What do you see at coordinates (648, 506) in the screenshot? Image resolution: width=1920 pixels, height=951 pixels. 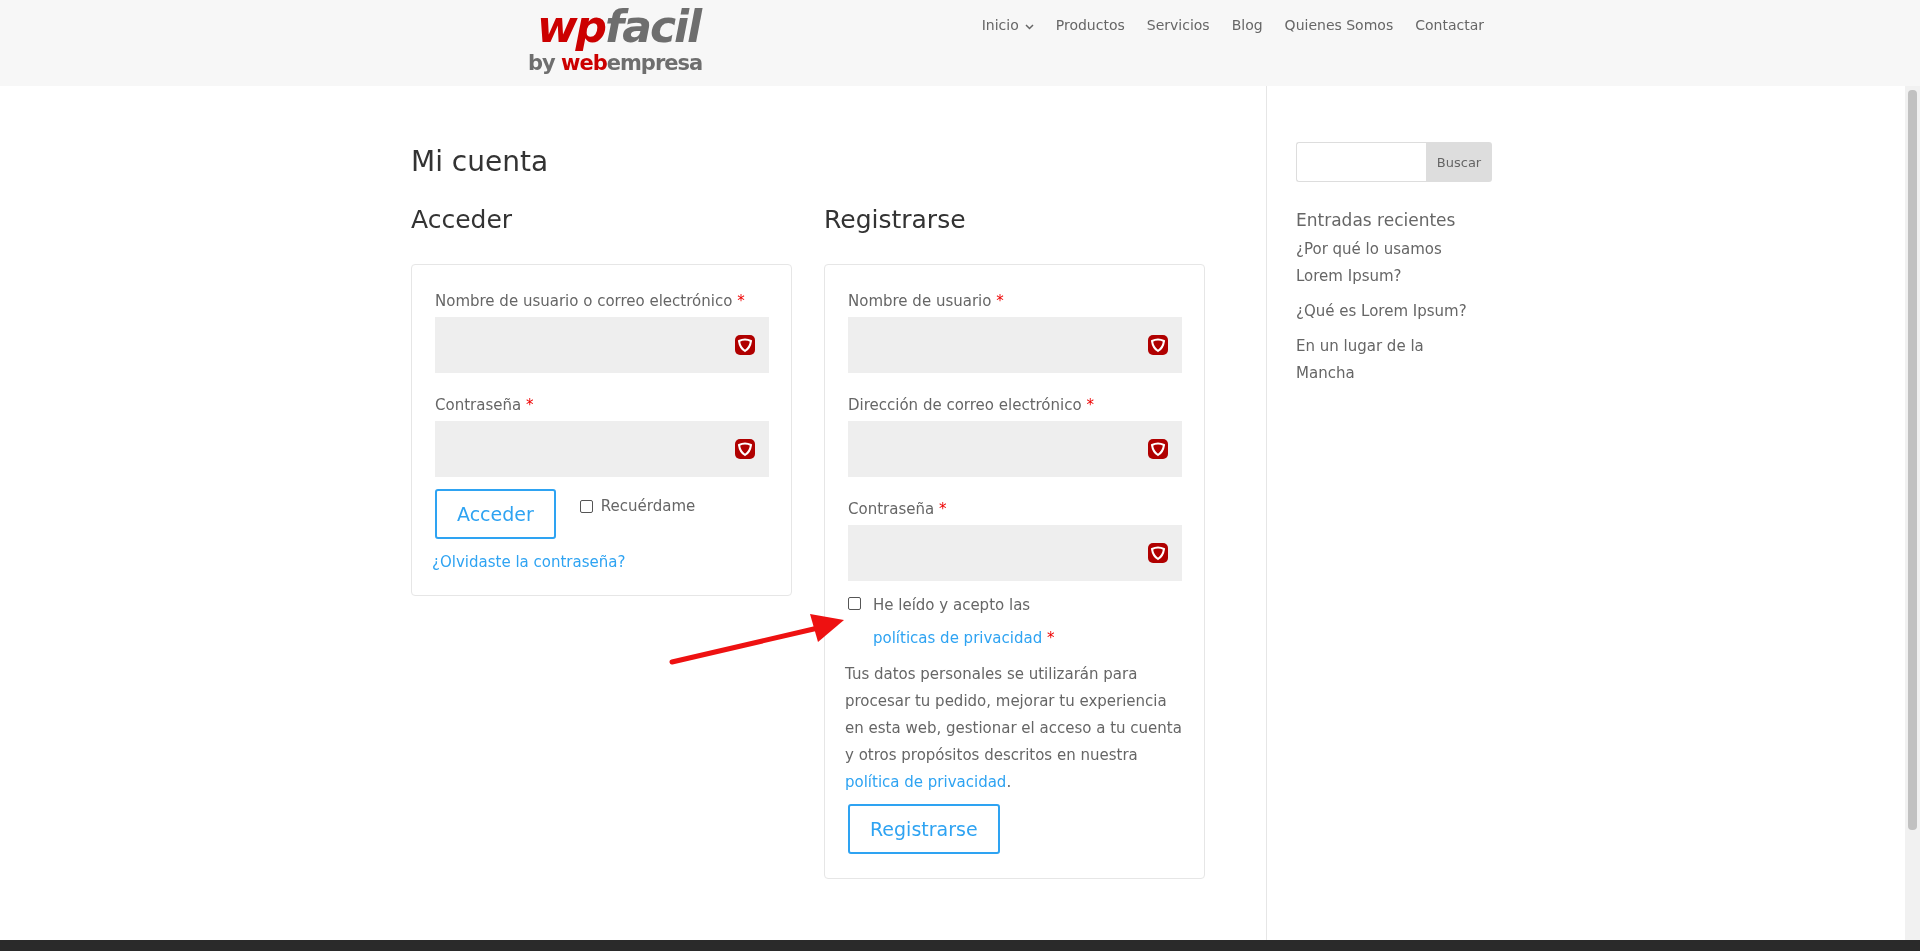 I see `remember-label: Recuérdame` at bounding box center [648, 506].